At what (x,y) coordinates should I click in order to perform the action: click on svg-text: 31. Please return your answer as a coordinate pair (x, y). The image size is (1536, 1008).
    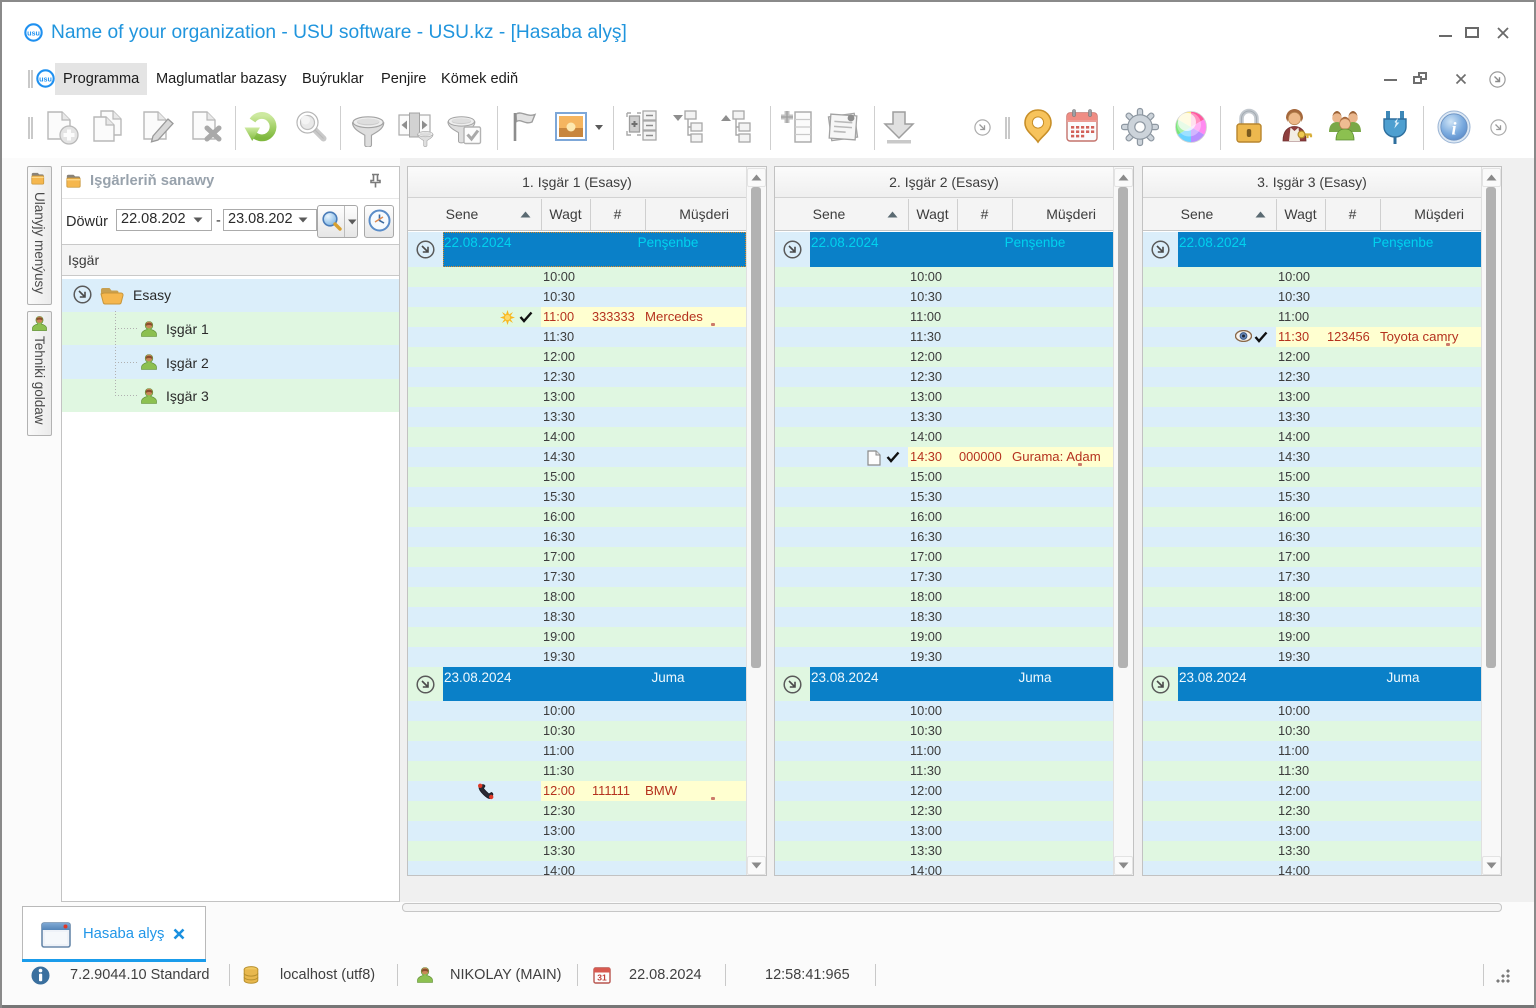
    Looking at the image, I should click on (602, 978).